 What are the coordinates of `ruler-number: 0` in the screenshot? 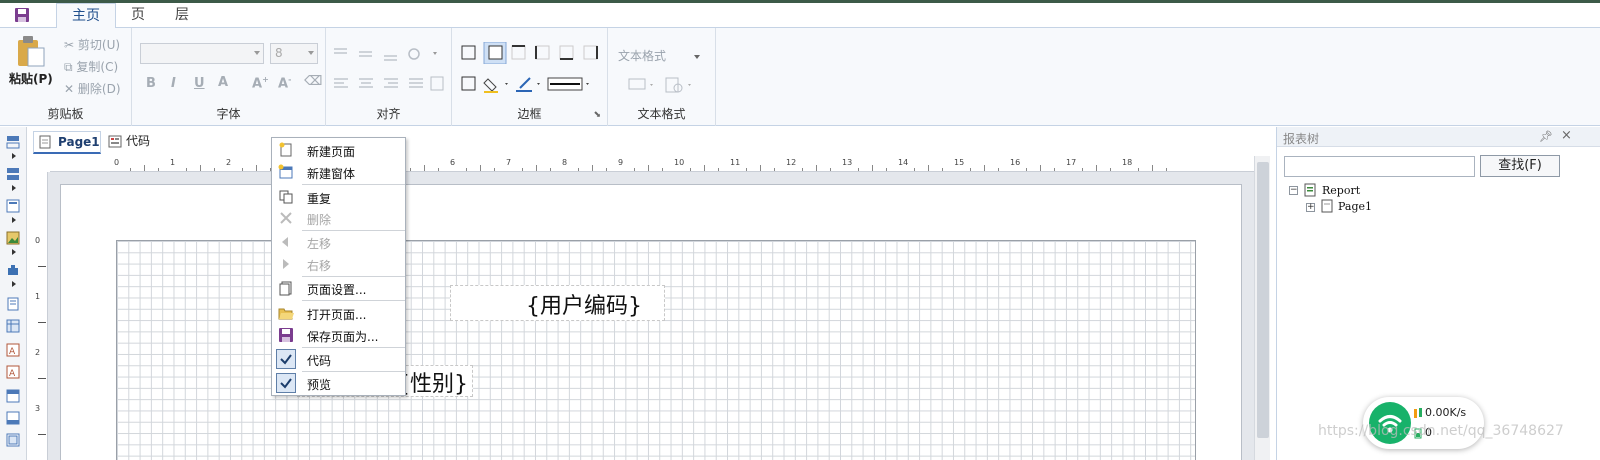 It's located at (117, 162).